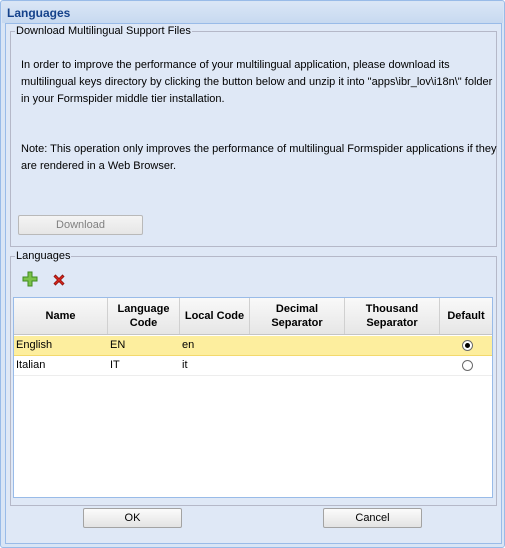  Describe the element at coordinates (297, 316) in the screenshot. I see `column-header-decimal-separator: Decimal Separator` at that location.